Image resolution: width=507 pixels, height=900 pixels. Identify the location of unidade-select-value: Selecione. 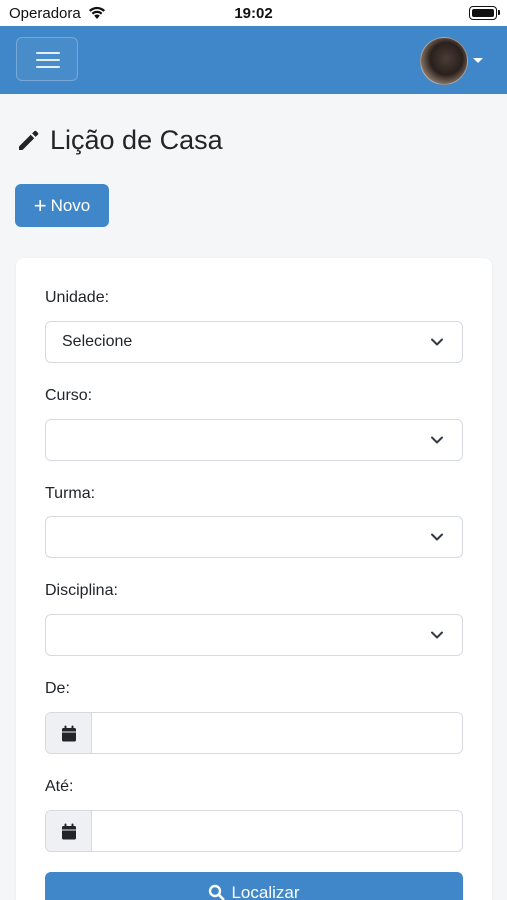
(97, 341).